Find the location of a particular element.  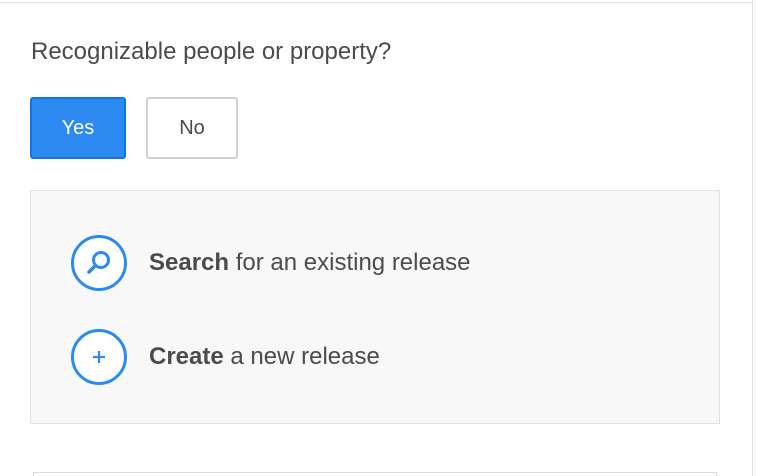

search-release-text: Search for an existing release is located at coordinates (310, 263).